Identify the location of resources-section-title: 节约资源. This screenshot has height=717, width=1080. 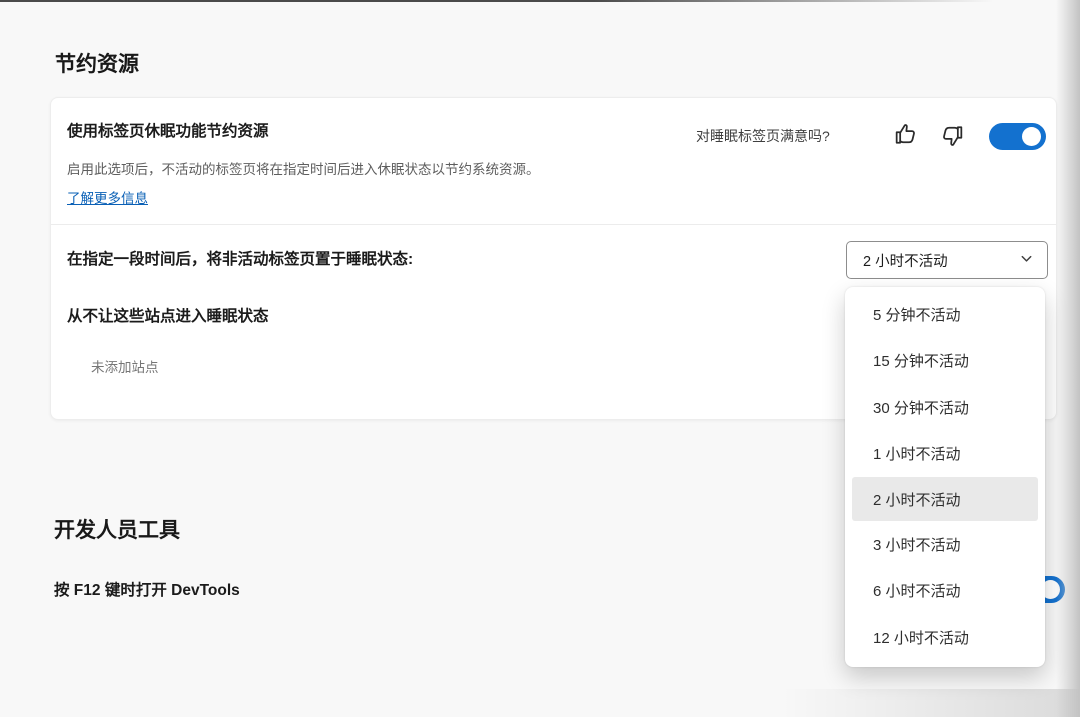
(97, 65).